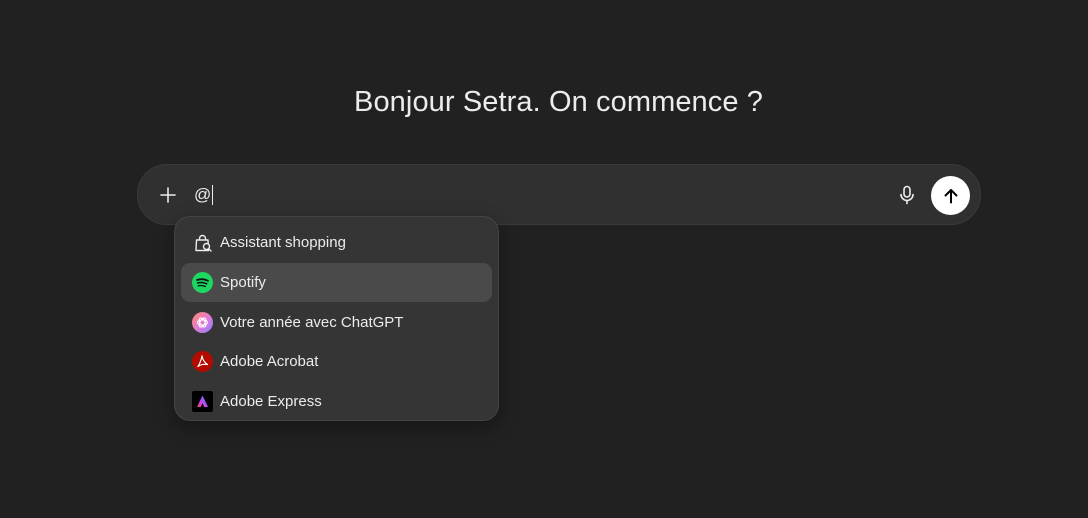  I want to click on greeting-heading: Bonjour Setra. On commence ?, so click(558, 102).